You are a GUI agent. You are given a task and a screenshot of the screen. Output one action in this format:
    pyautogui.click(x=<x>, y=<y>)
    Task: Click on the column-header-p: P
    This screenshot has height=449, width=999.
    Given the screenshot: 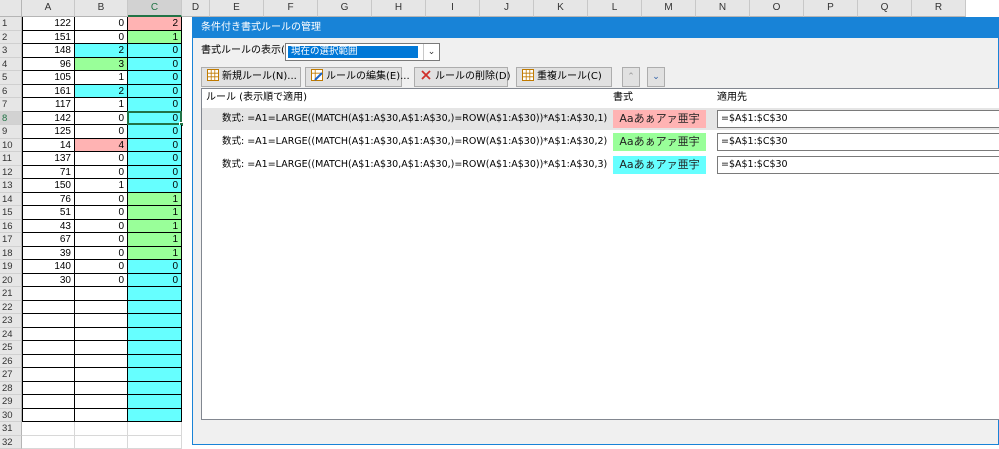 What is the action you would take?
    pyautogui.click(x=831, y=8)
    